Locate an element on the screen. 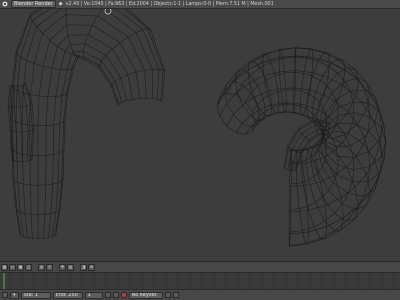 The height and width of the screenshot is (300, 400). object-menu-button: ▣ is located at coordinates (20, 267).